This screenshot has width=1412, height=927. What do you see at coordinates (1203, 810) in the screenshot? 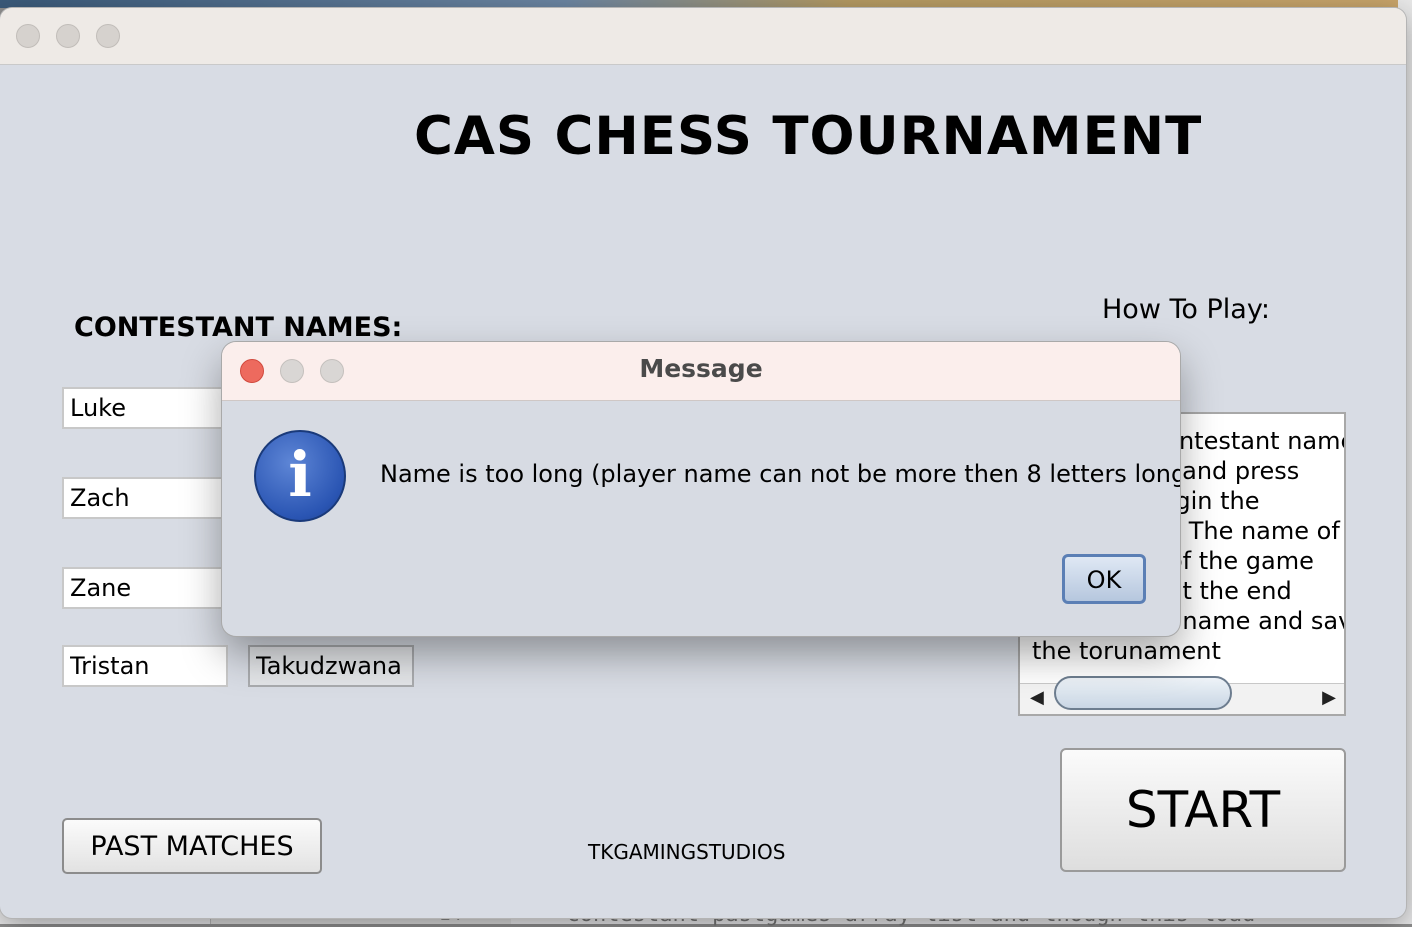
I see `start-button: START` at bounding box center [1203, 810].